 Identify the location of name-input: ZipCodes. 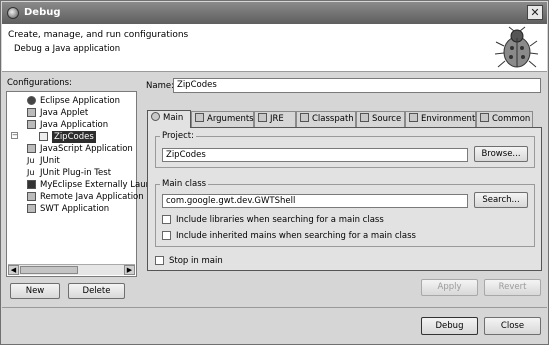
(357, 85).